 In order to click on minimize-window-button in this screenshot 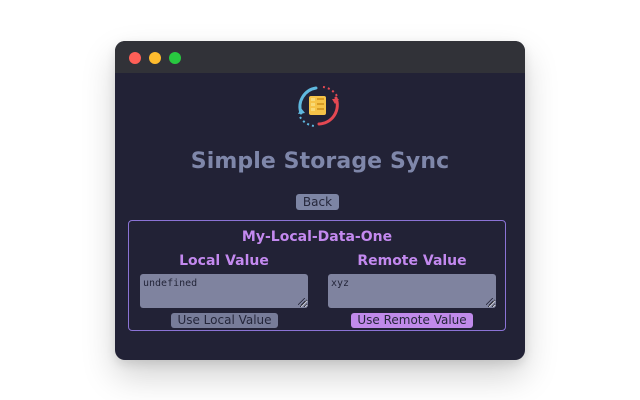, I will do `click(155, 58)`.